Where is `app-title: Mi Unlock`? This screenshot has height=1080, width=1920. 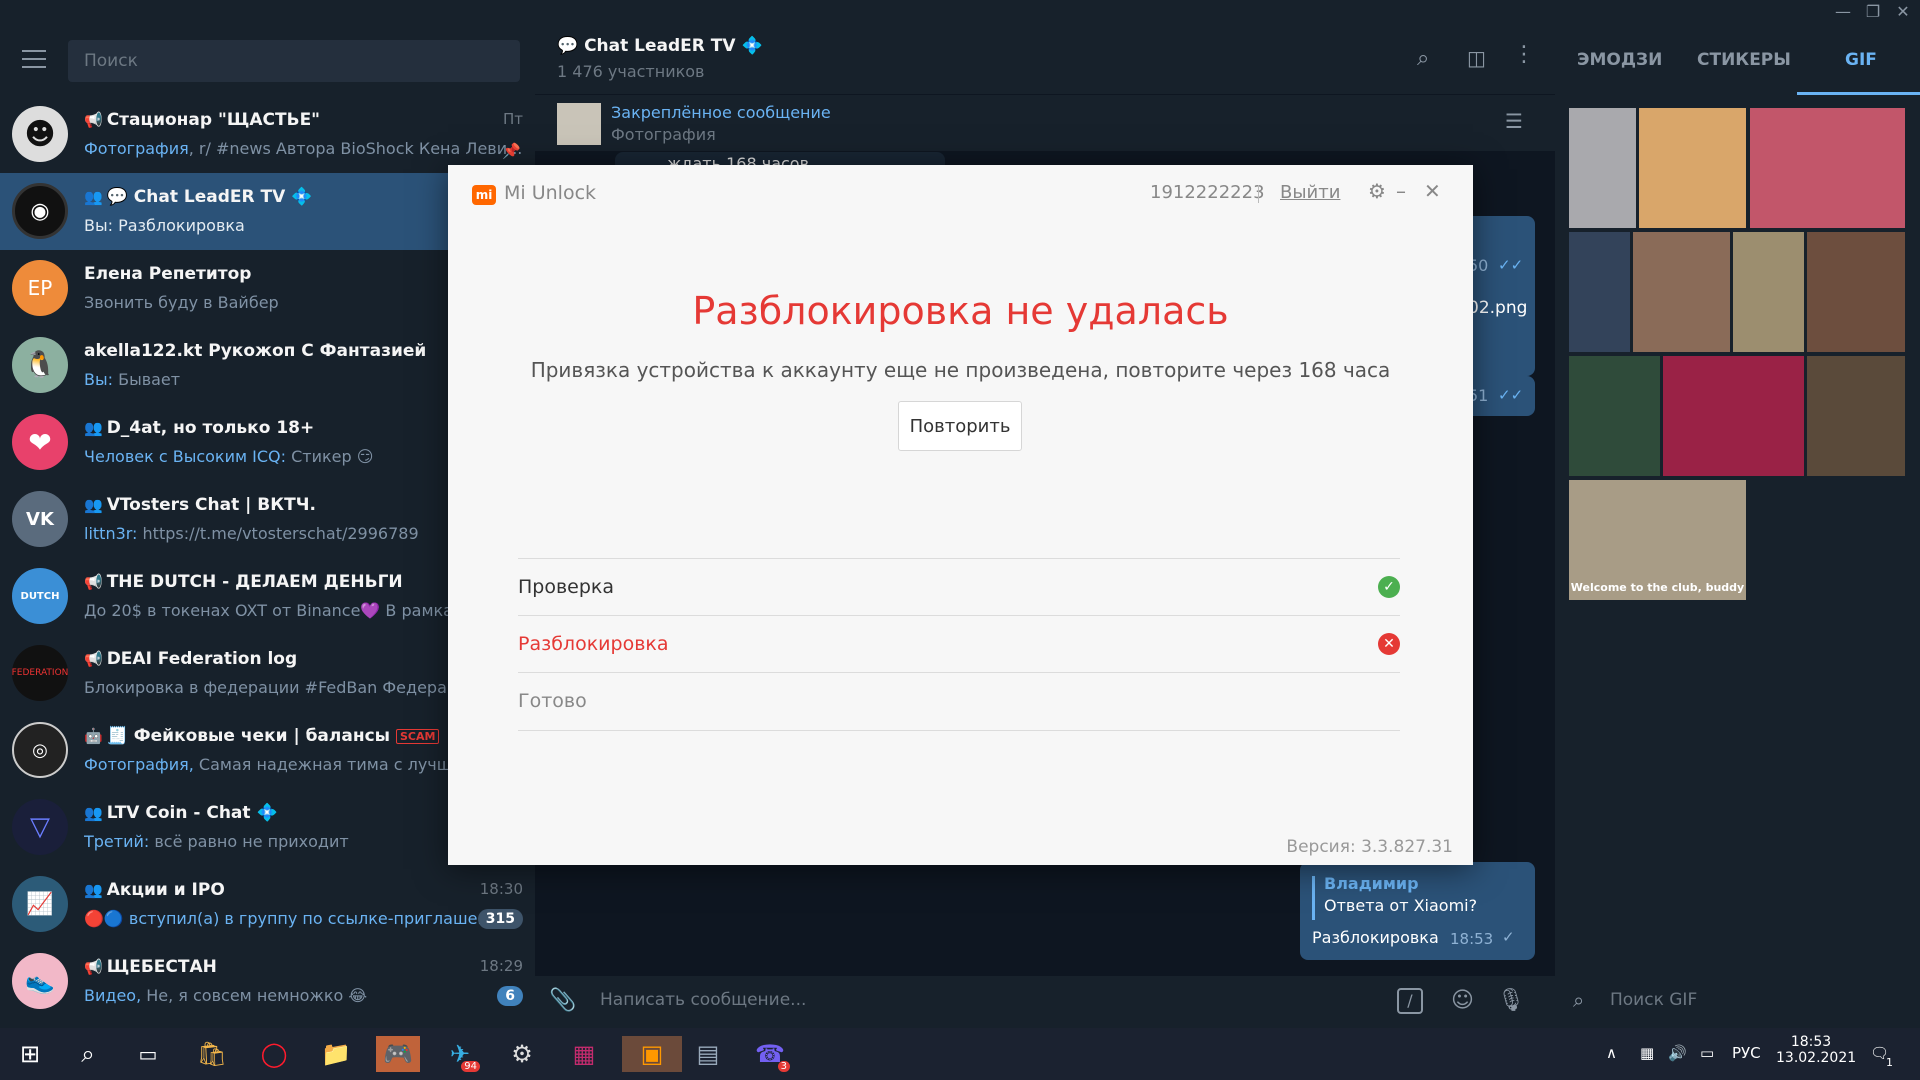
app-title: Mi Unlock is located at coordinates (550, 193).